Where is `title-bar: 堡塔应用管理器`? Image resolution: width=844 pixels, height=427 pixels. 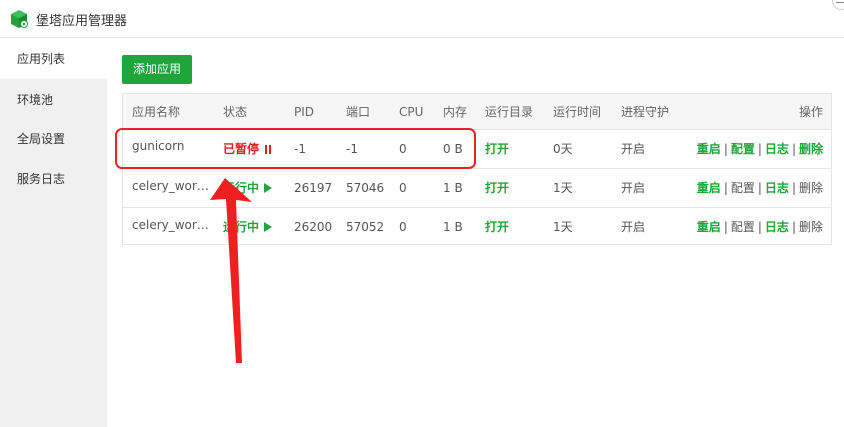
title-bar: 堡塔应用管理器 is located at coordinates (422, 19).